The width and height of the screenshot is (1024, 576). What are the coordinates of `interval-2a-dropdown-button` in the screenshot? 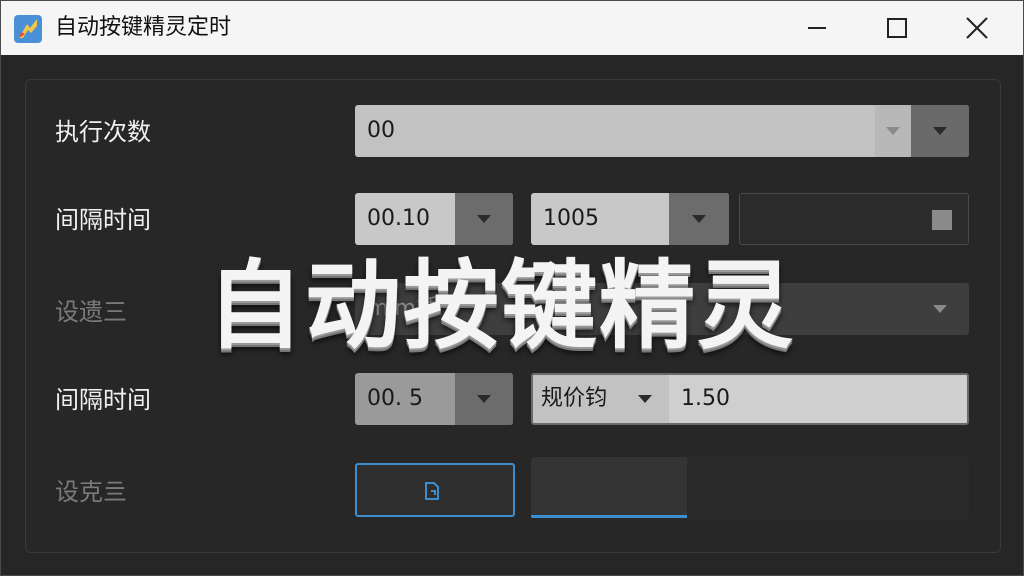 It's located at (484, 399).